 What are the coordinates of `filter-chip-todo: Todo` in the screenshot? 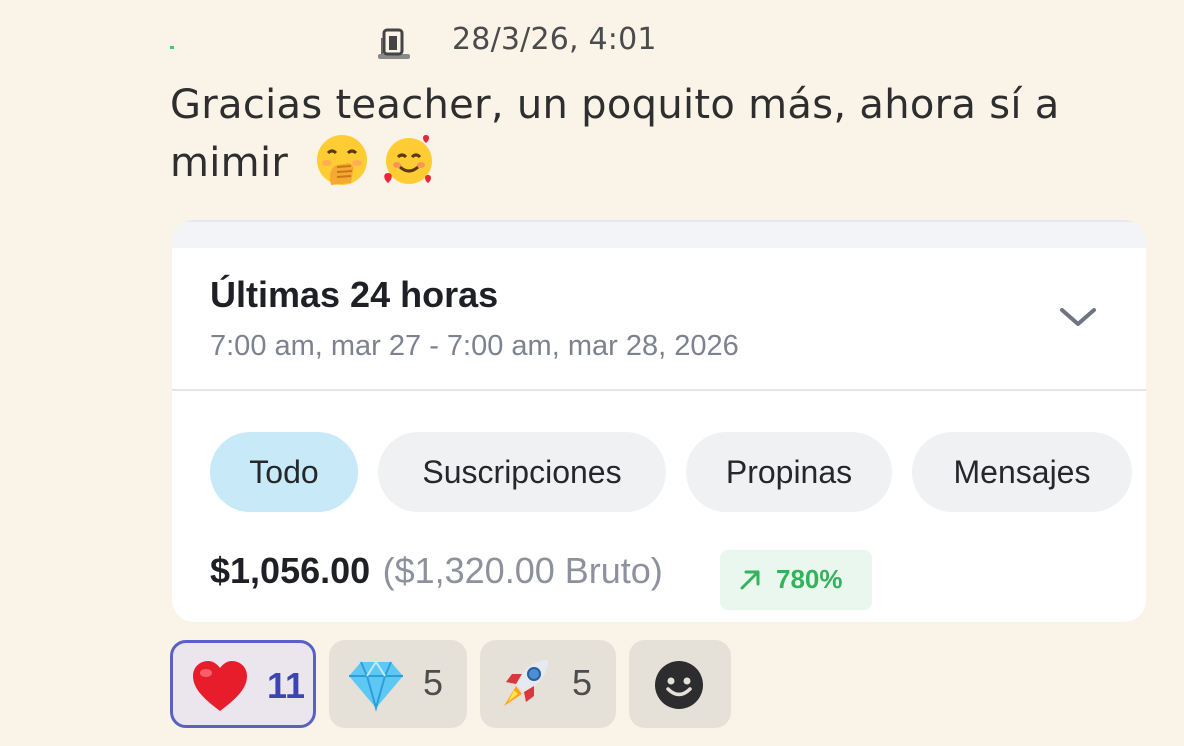 It's located at (284, 472).